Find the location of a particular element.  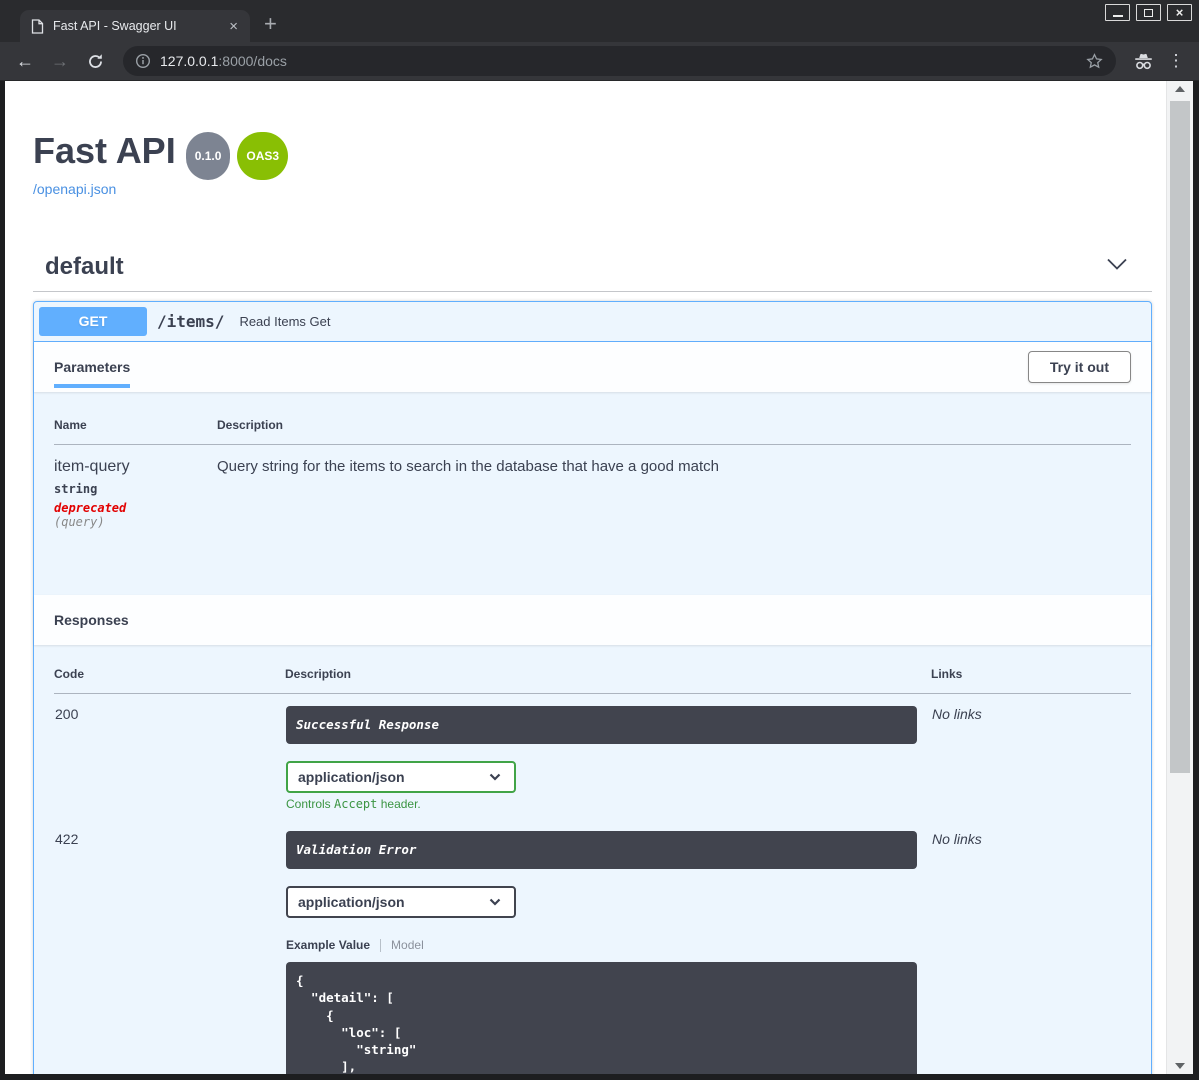

parameters-tab: Parameters is located at coordinates (92, 373).